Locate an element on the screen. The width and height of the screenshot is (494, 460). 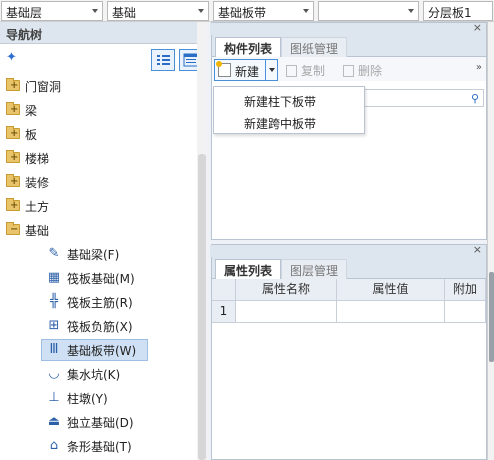
tree-label: 梁 is located at coordinates (31, 111).